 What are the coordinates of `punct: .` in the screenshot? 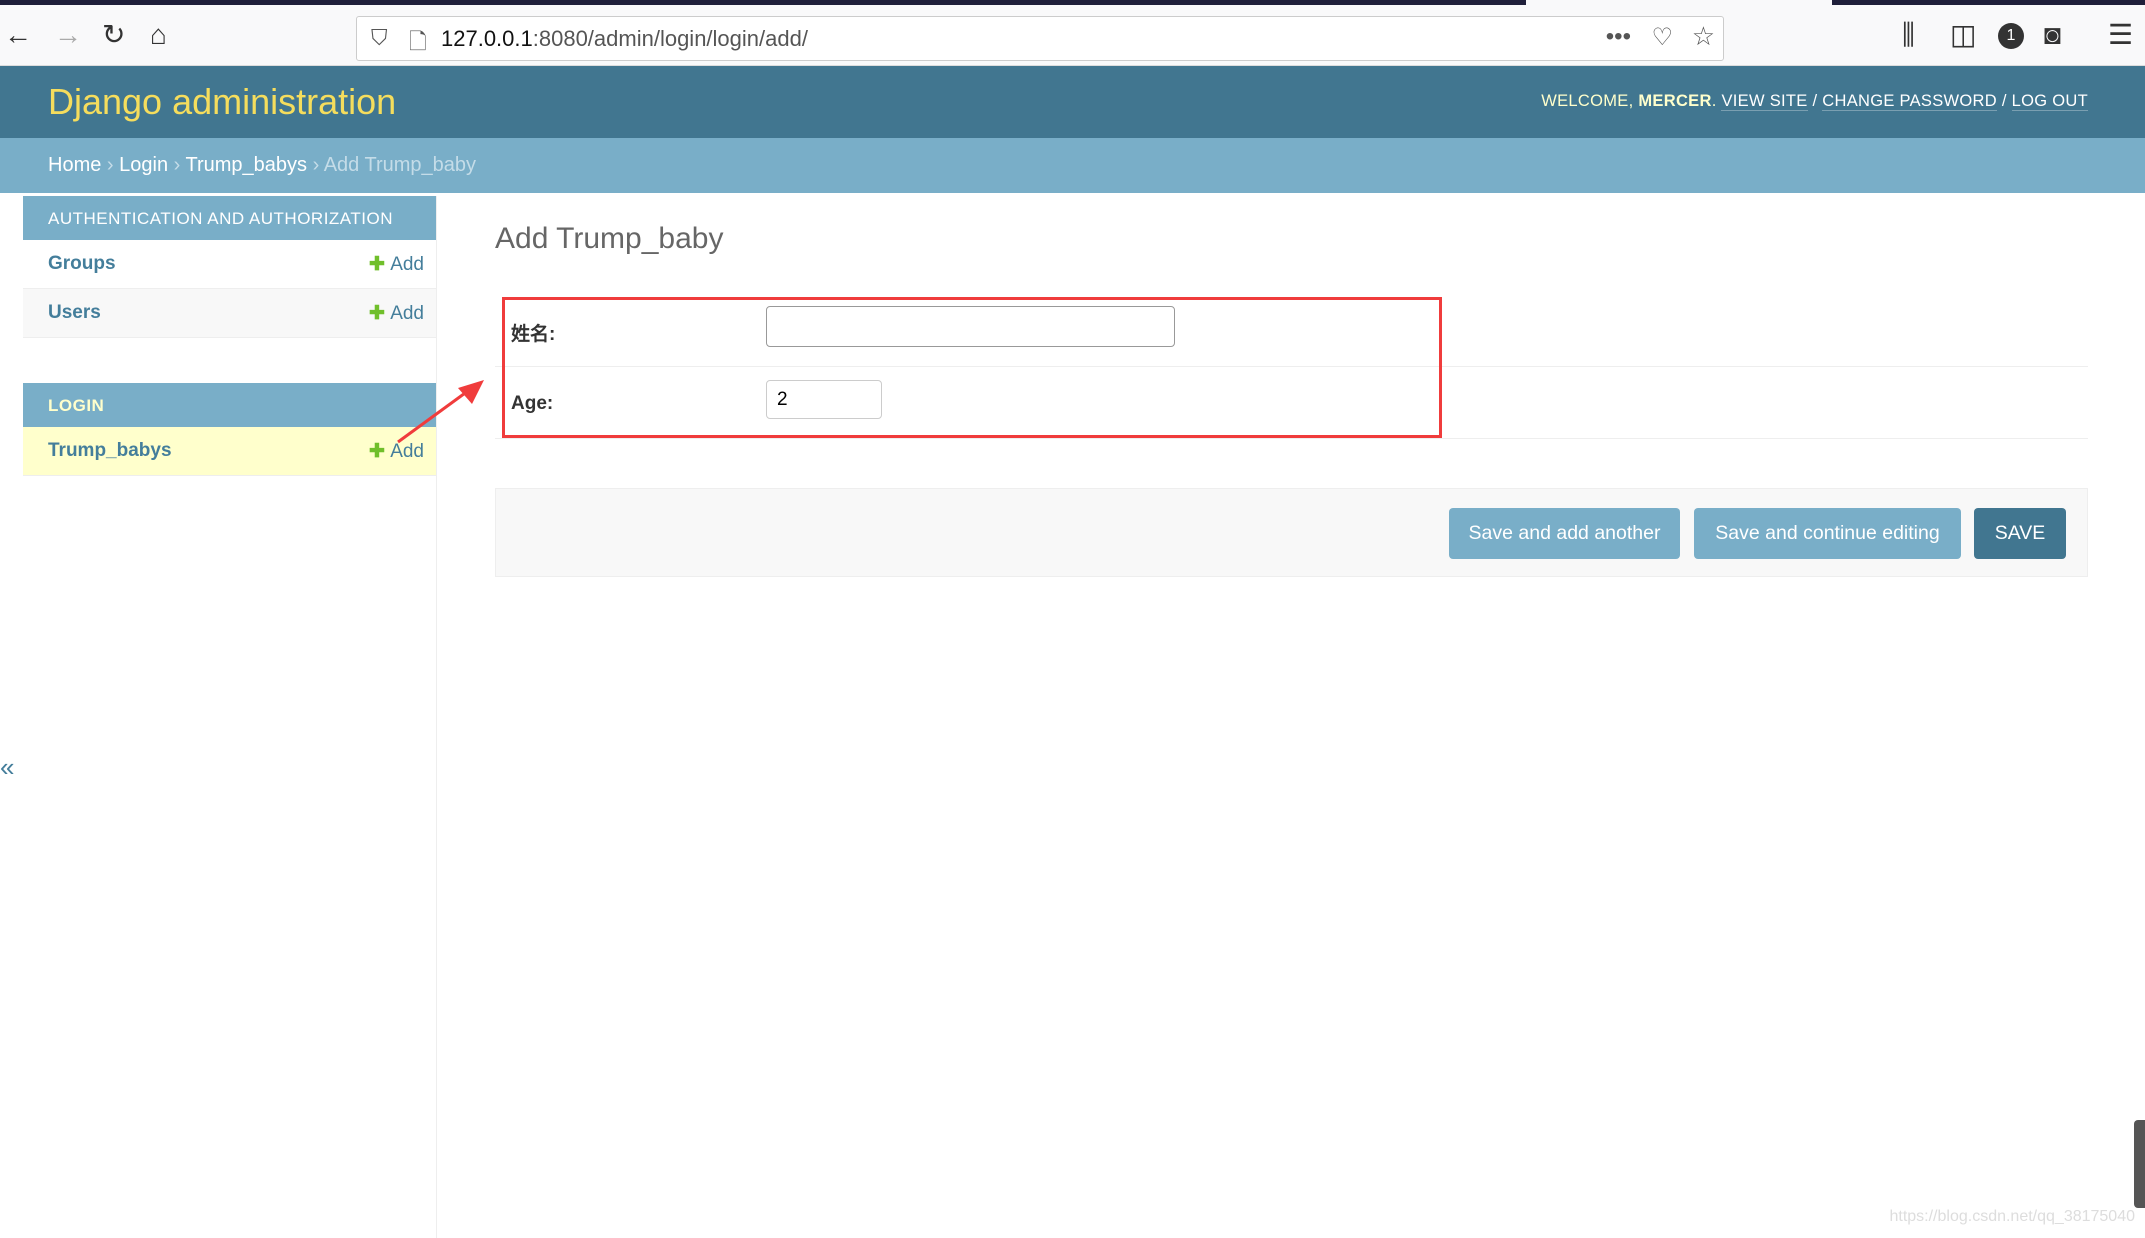 It's located at (1716, 101).